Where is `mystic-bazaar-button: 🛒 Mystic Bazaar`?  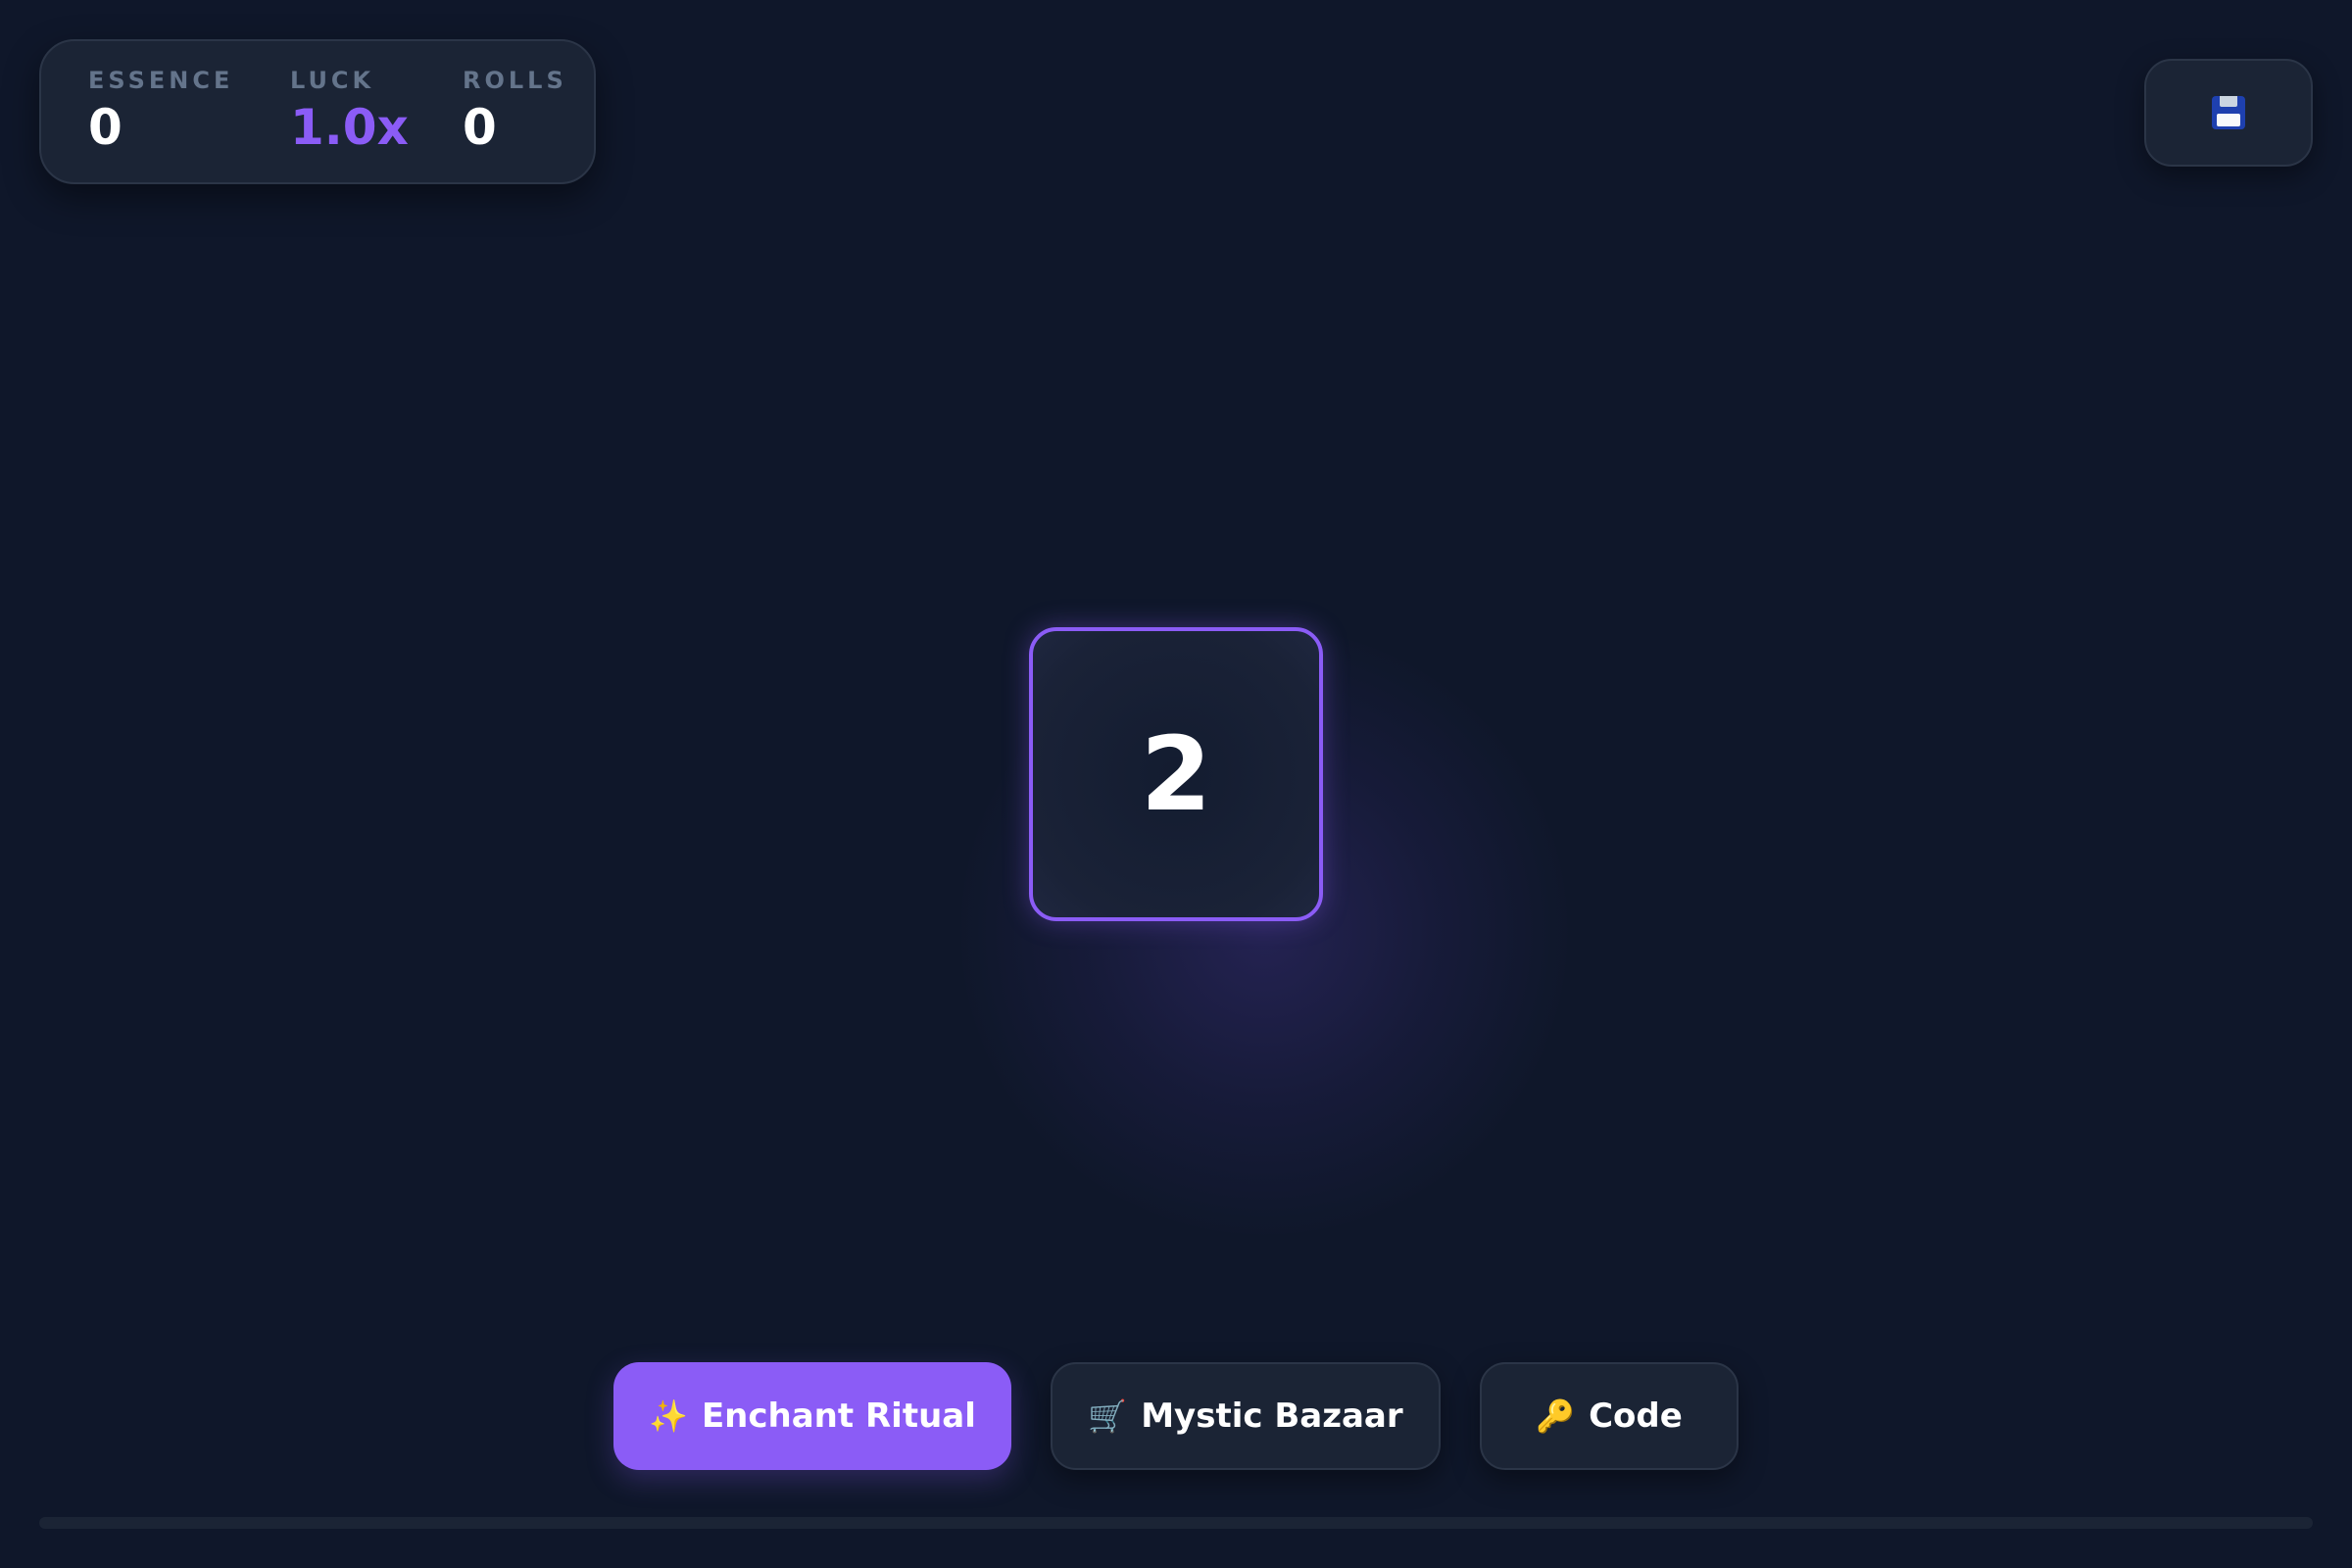 mystic-bazaar-button: 🛒 Mystic Bazaar is located at coordinates (1246, 1416).